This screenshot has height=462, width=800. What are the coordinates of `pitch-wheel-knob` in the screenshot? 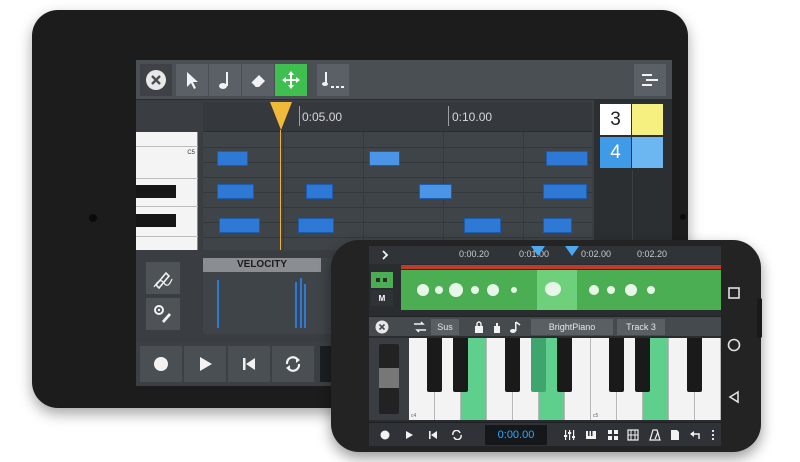 It's located at (389, 378).